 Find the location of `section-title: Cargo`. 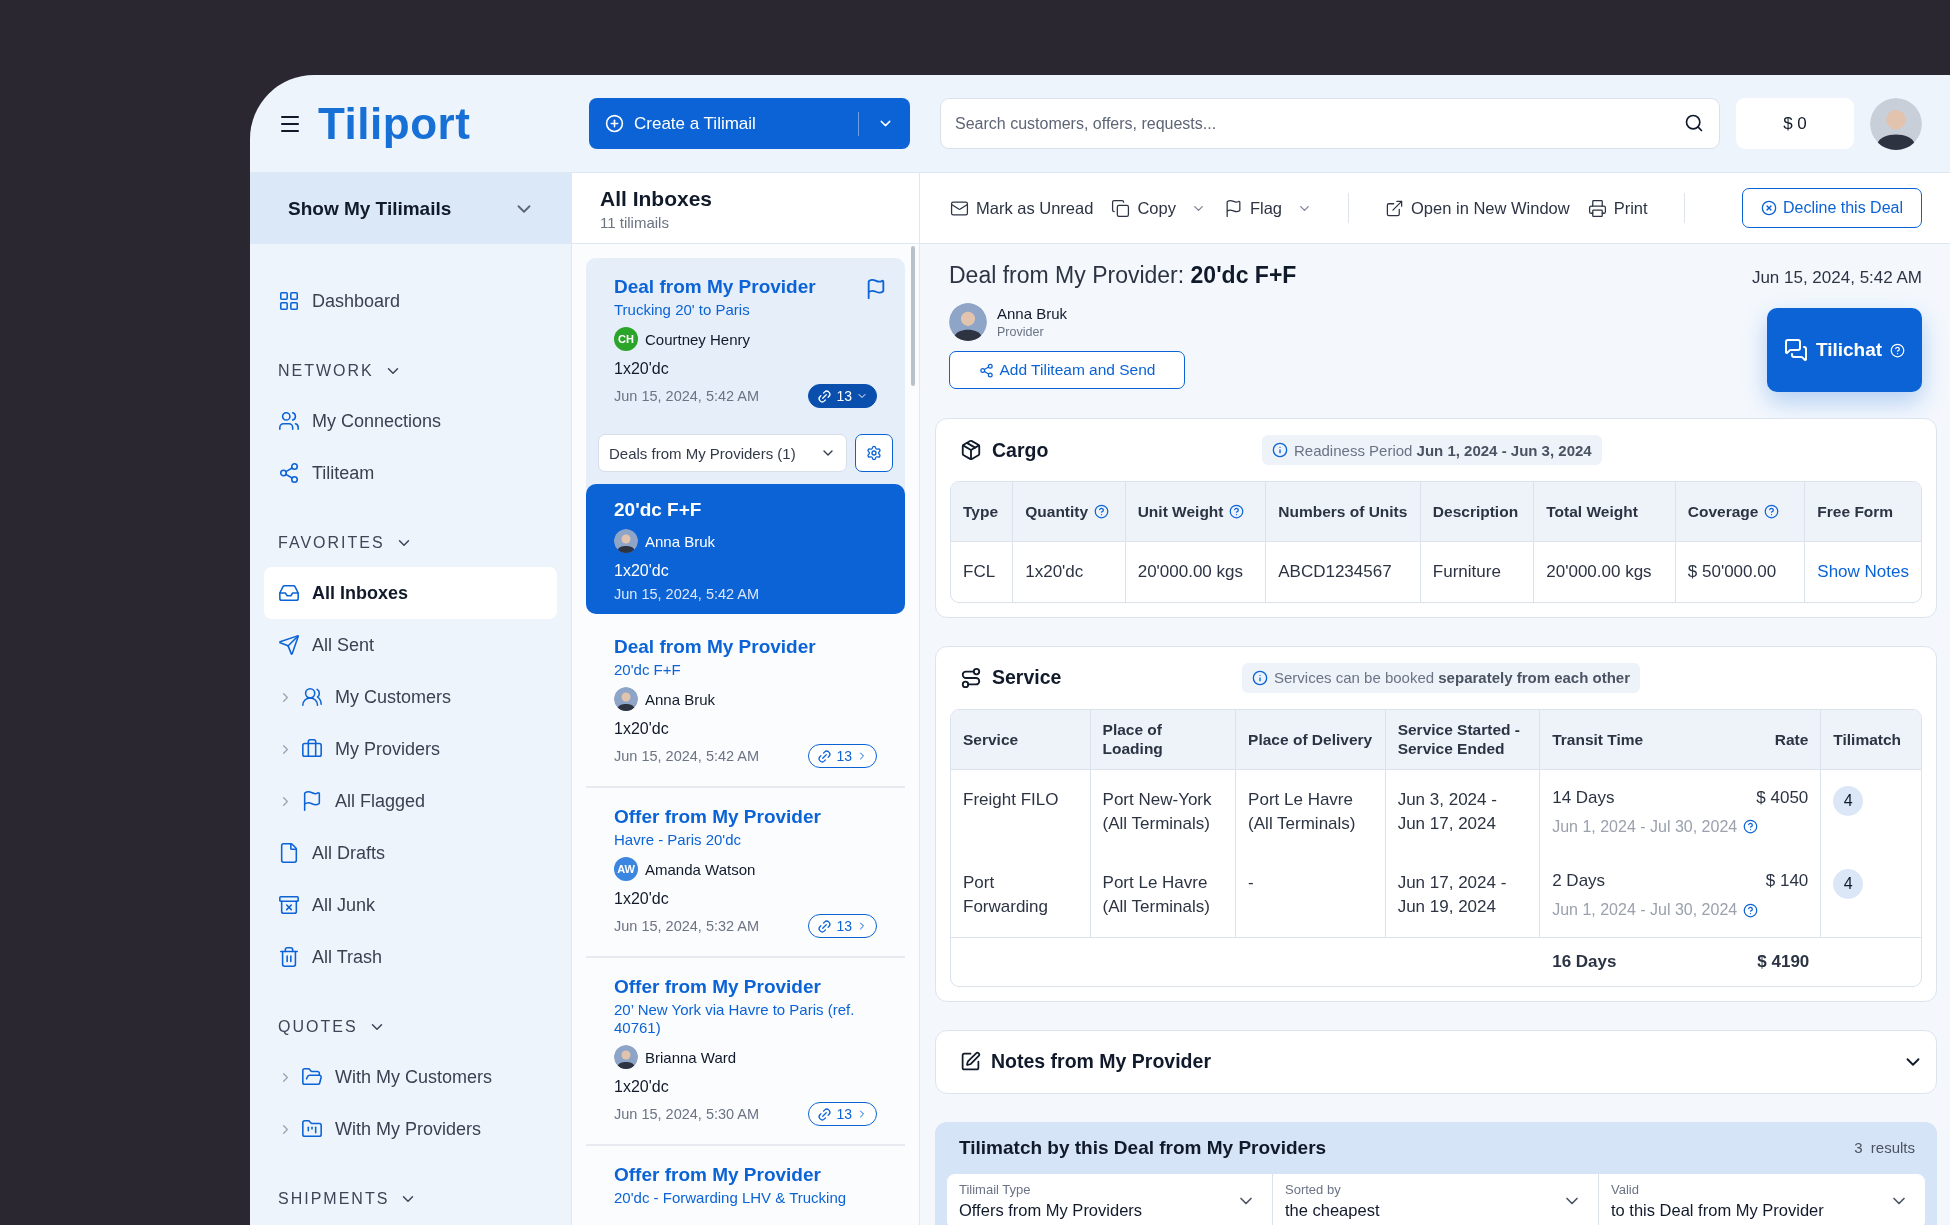

section-title: Cargo is located at coordinates (1021, 450).